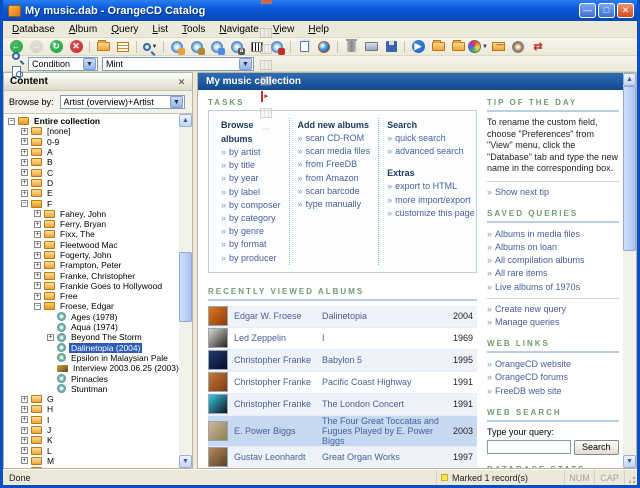 The width and height of the screenshot is (640, 488). What do you see at coordinates (124, 29) in the screenshot?
I see `menu-query: Query` at bounding box center [124, 29].